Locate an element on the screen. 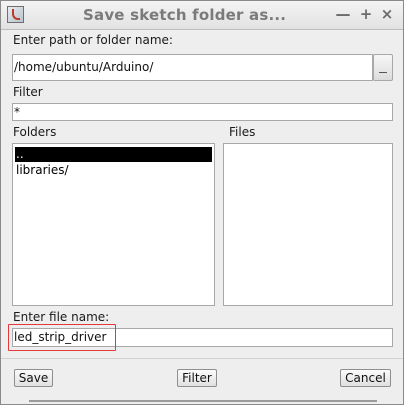 This screenshot has height=405, width=404. save-button: Save is located at coordinates (33, 378).